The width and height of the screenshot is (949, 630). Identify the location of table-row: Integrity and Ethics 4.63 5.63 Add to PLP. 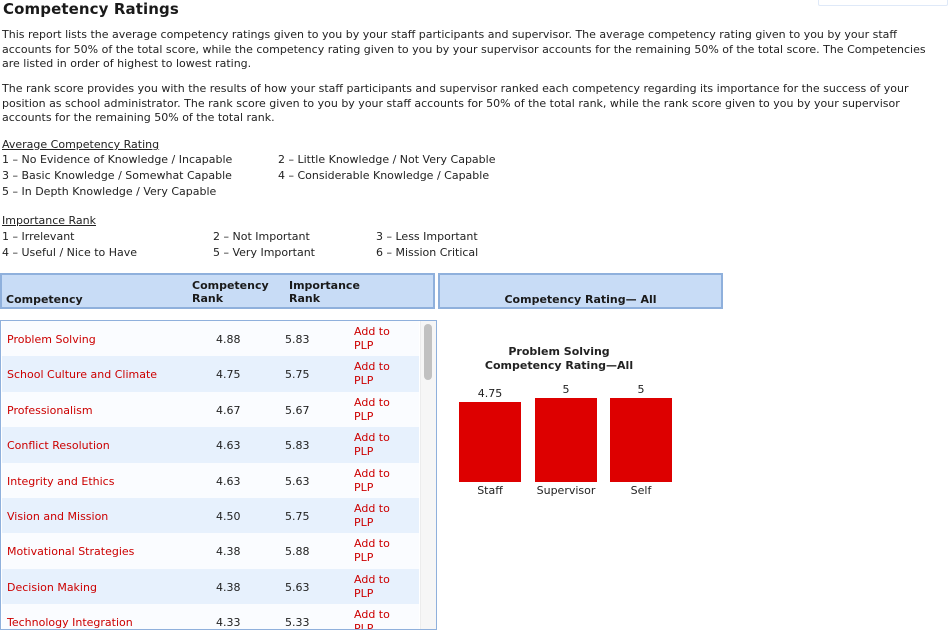
(210, 480).